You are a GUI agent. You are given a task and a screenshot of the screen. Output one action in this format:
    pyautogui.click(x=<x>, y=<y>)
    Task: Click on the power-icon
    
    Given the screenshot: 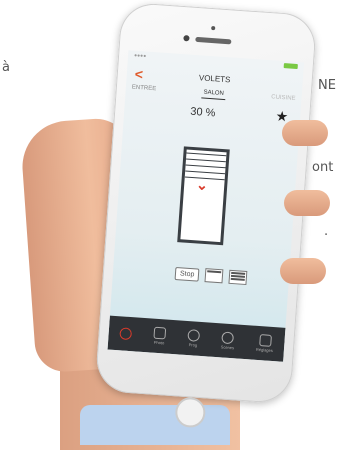 What is the action you would take?
    pyautogui.click(x=126, y=333)
    